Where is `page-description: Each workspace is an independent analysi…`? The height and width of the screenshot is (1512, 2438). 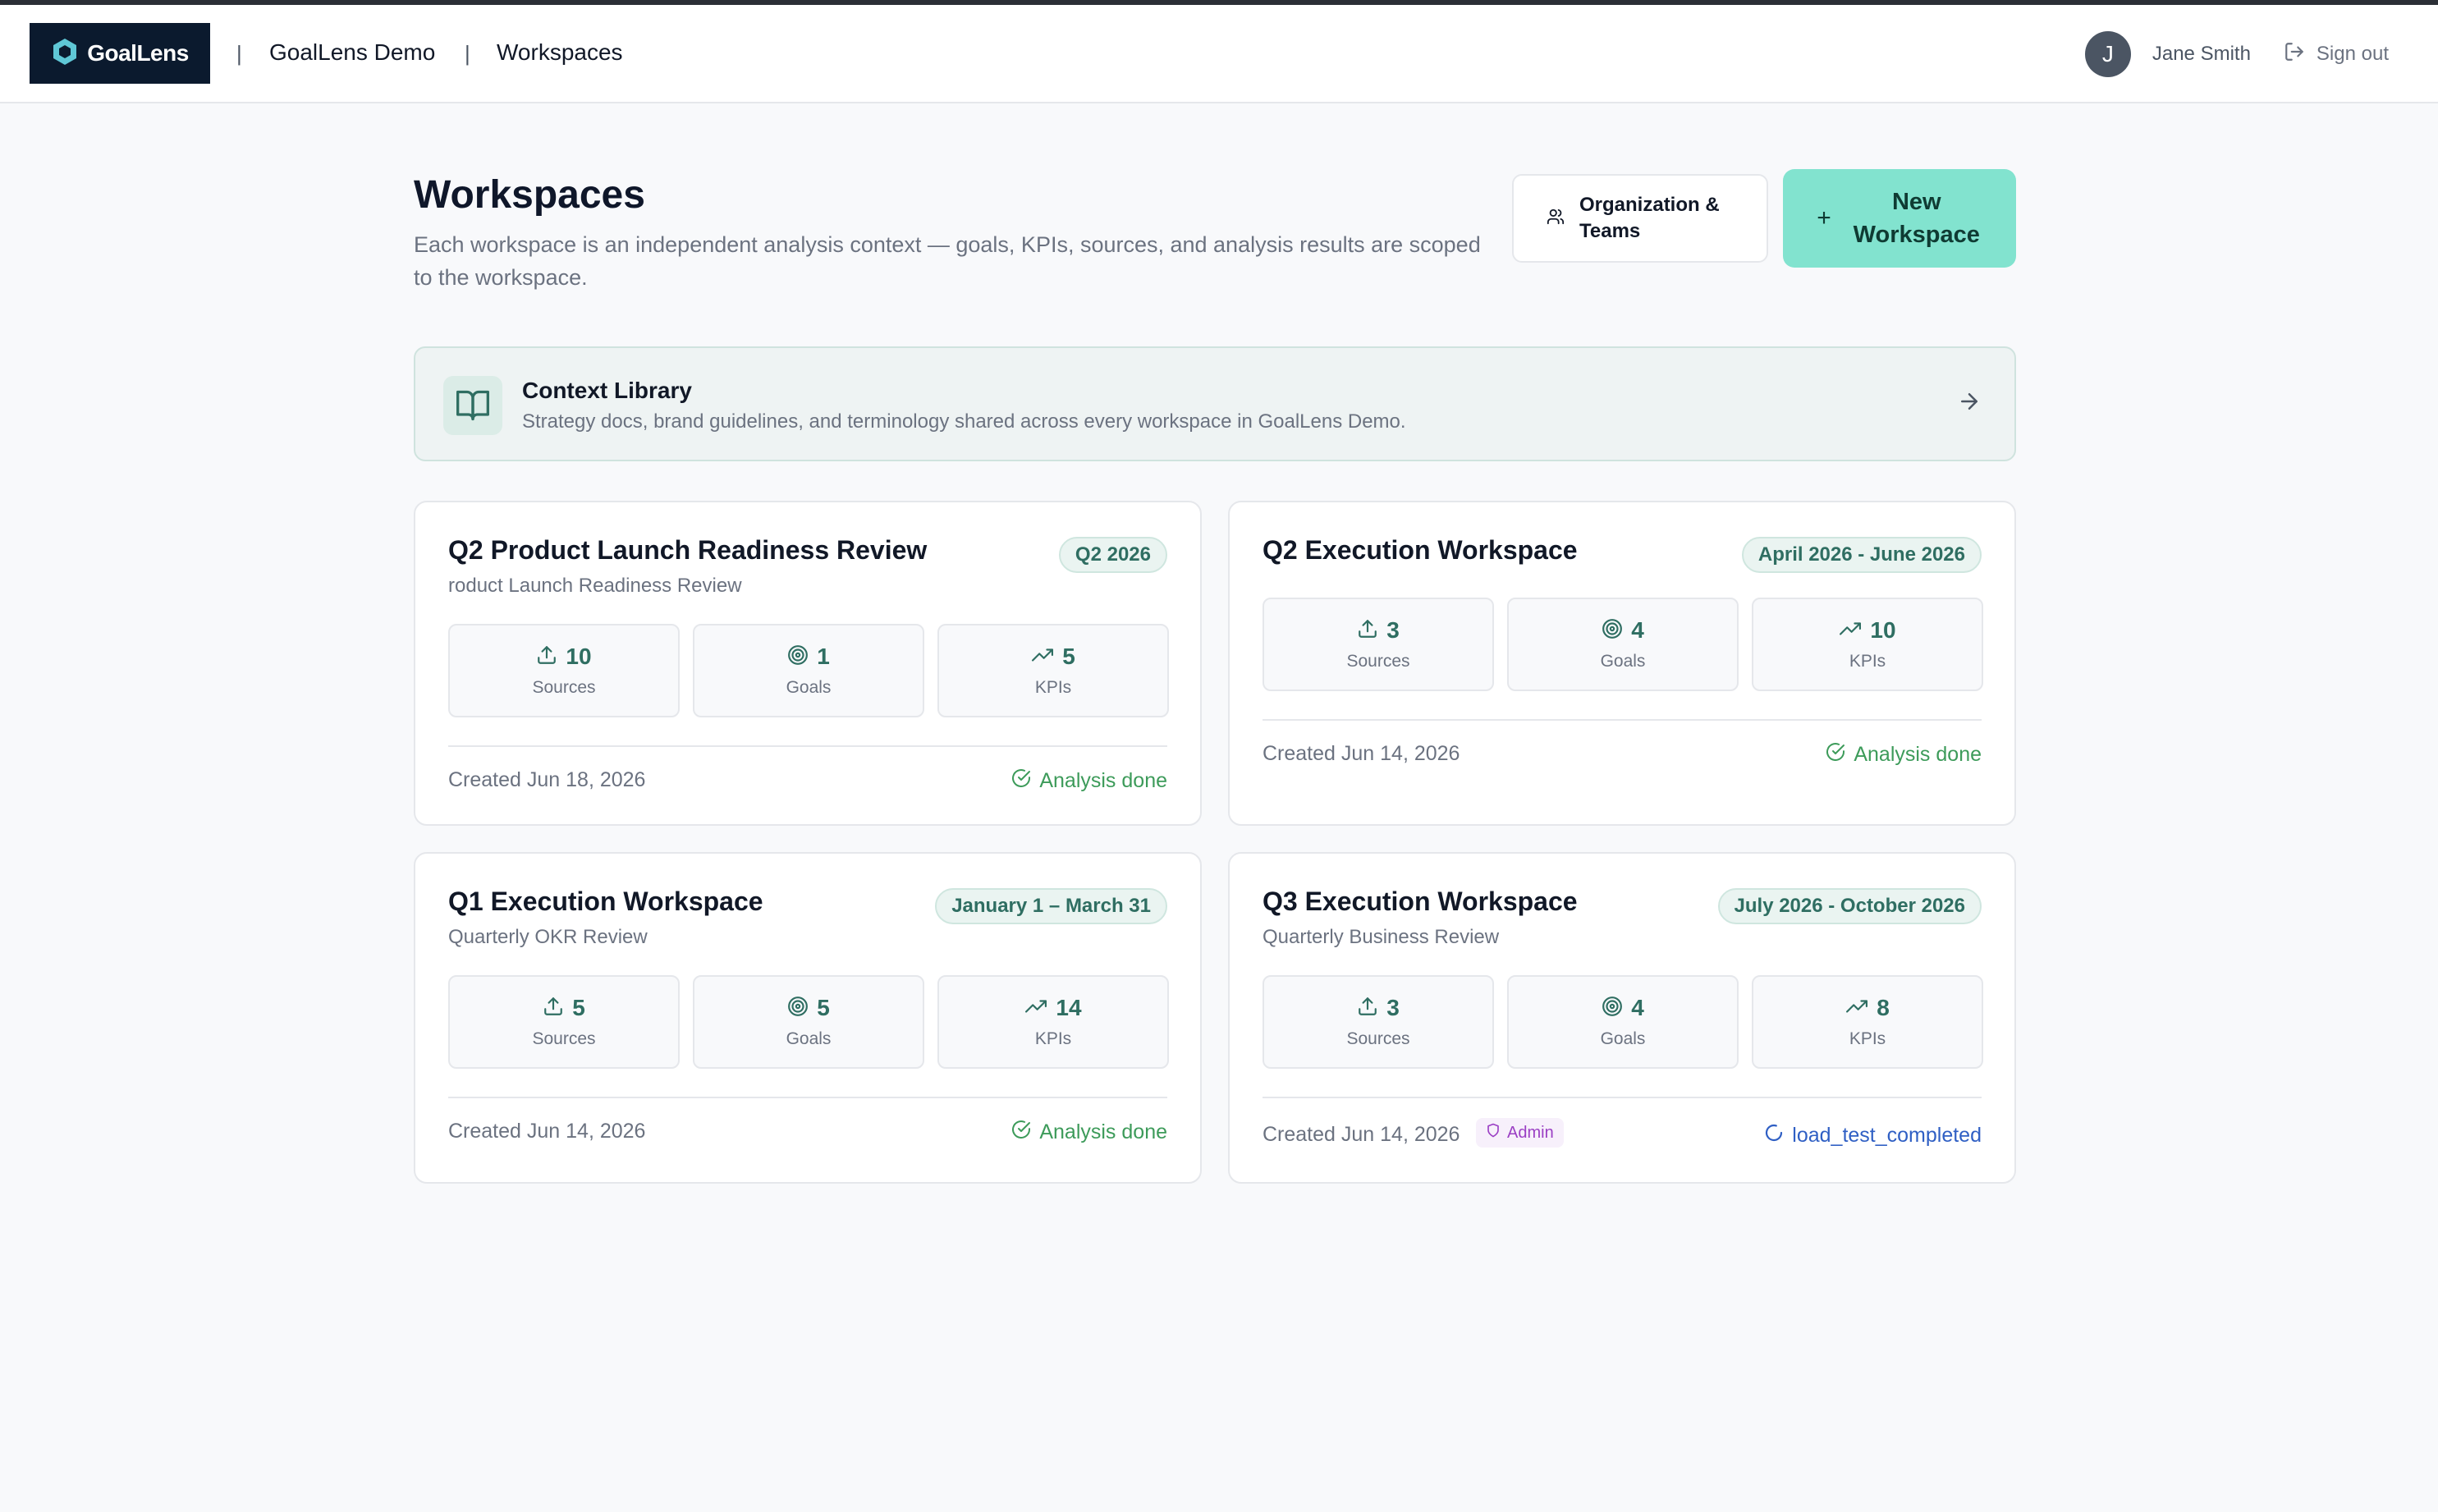 page-description: Each workspace is an independent analysi… is located at coordinates (948, 261).